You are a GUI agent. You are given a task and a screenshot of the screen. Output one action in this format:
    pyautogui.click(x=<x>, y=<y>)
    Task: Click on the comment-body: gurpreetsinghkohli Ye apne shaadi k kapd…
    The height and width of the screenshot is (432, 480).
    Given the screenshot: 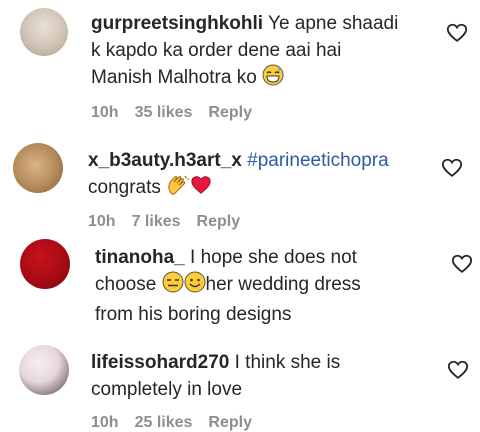 What is the action you would take?
    pyautogui.click(x=244, y=52)
    